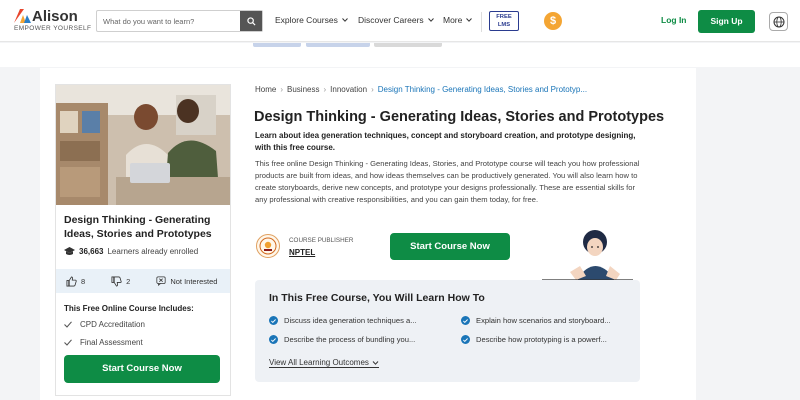  Describe the element at coordinates (143, 281) in the screenshot. I see `course-rating-bar: 8 2 Not Interested` at that location.